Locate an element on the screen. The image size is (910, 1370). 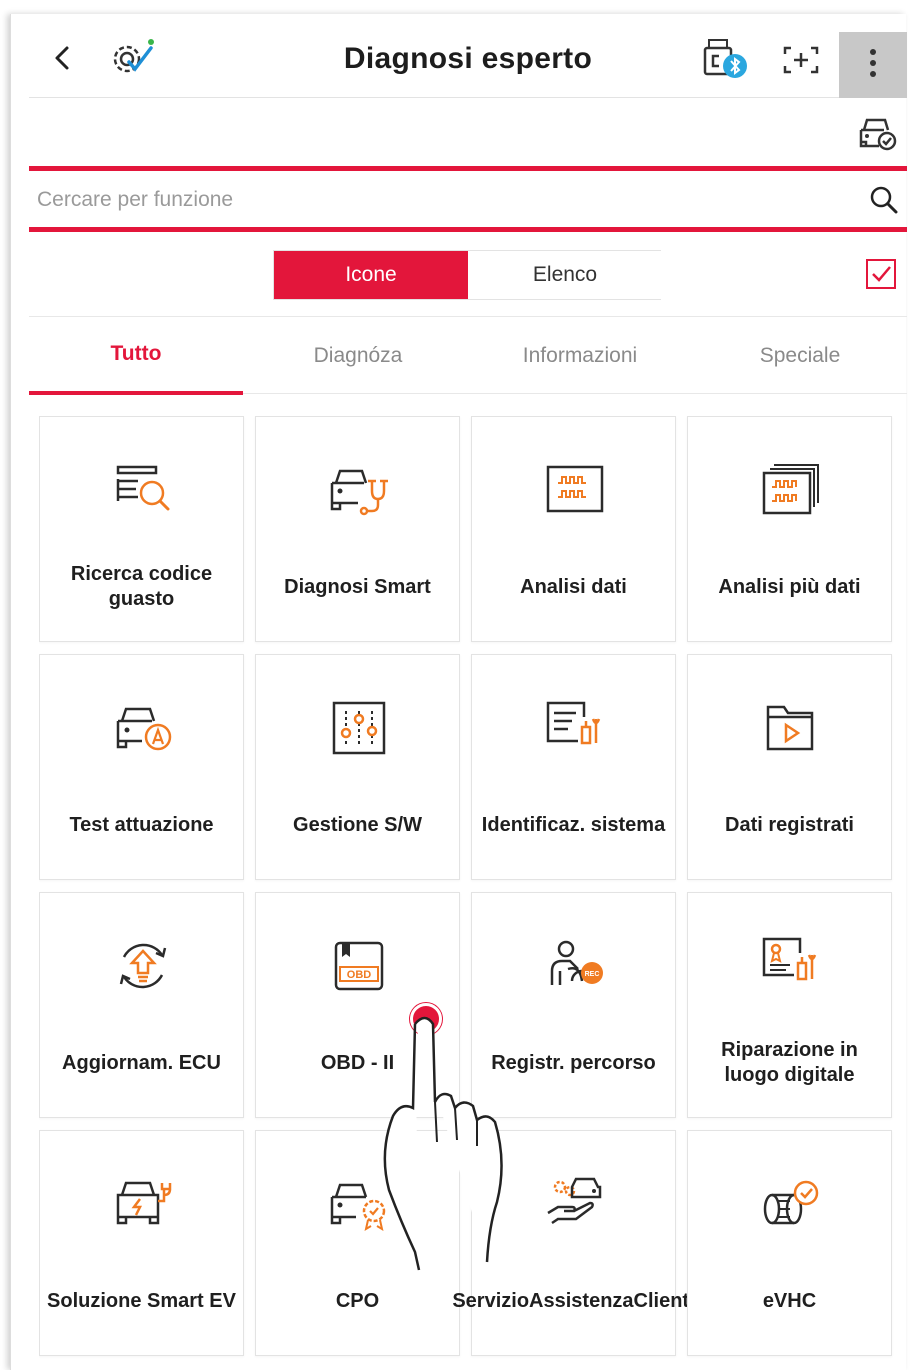
svg-text: OBD is located at coordinates (359, 975).